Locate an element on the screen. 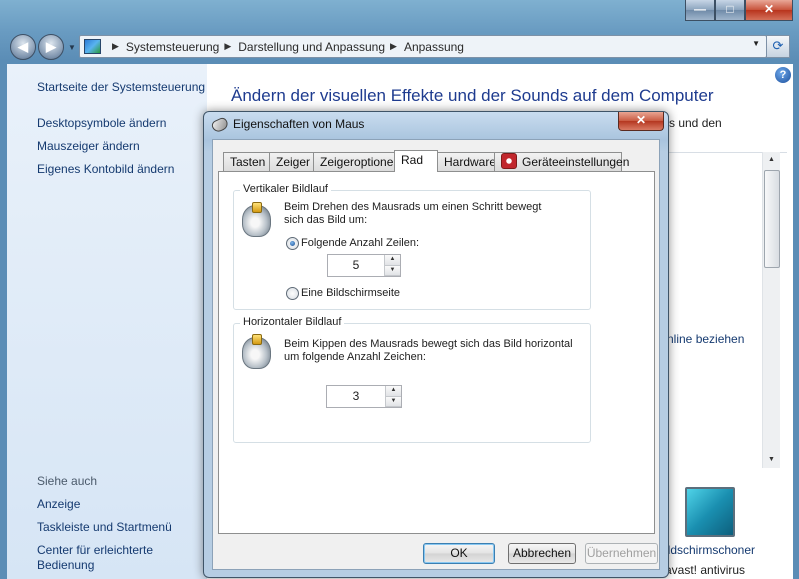 This screenshot has height=579, width=799. forward-button: ▶ is located at coordinates (51, 47).